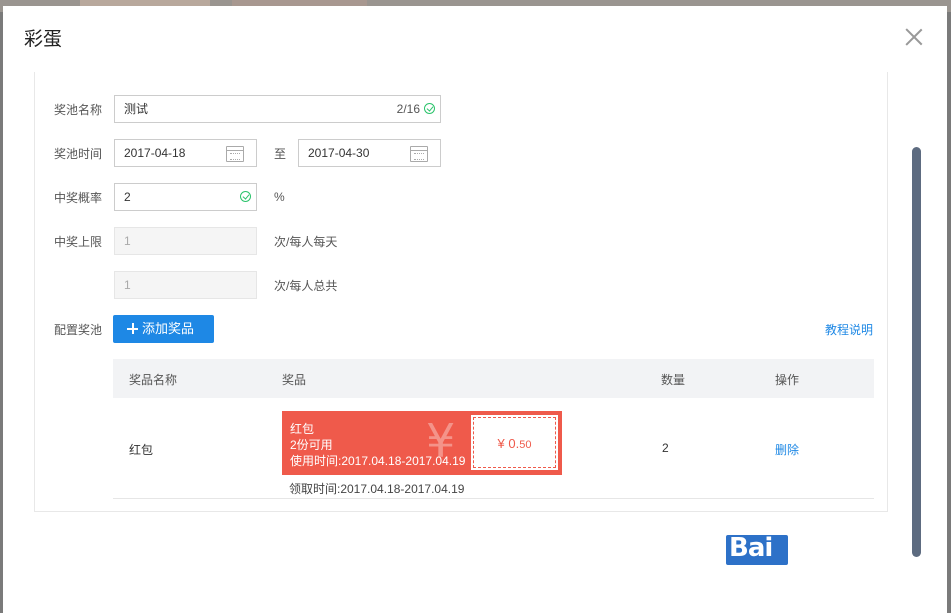 The image size is (951, 613). Describe the element at coordinates (311, 445) in the screenshot. I see `coupon-available: 2份可用` at that location.